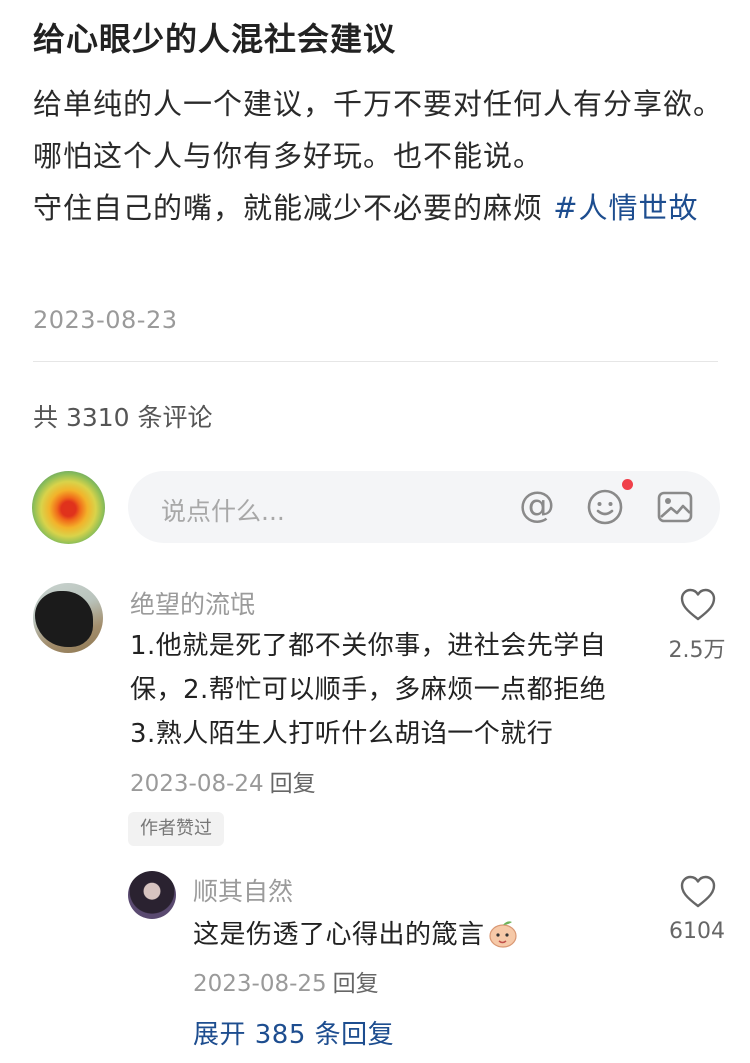 The image size is (750, 1063). Describe the element at coordinates (293, 1032) in the screenshot. I see `expand-replies-link: 展开 385 条回复` at that location.